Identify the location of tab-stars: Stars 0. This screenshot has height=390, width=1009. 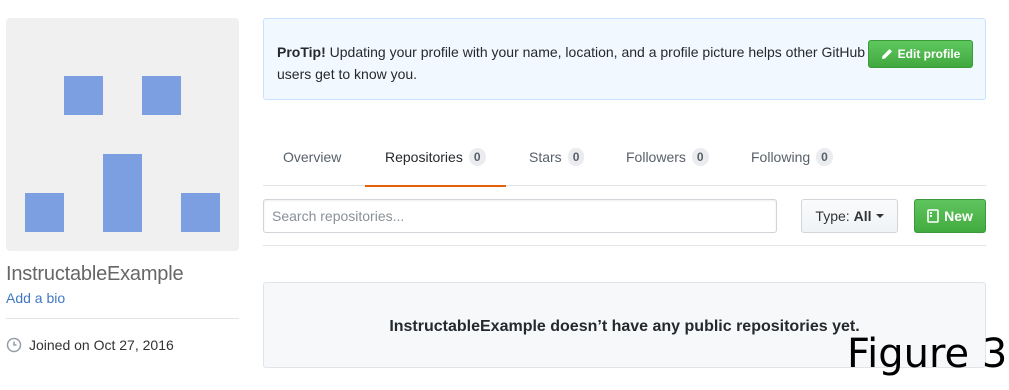
(557, 157).